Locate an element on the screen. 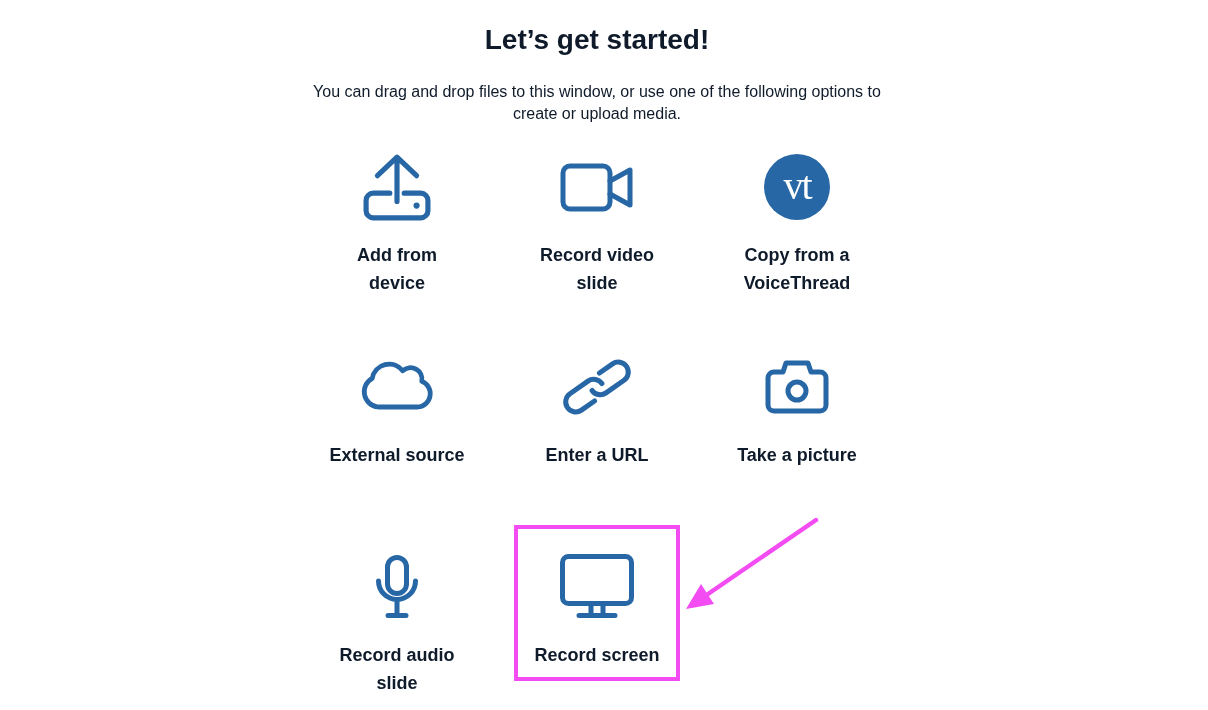 This screenshot has height=710, width=1208. camera-icon is located at coordinates (797, 387).